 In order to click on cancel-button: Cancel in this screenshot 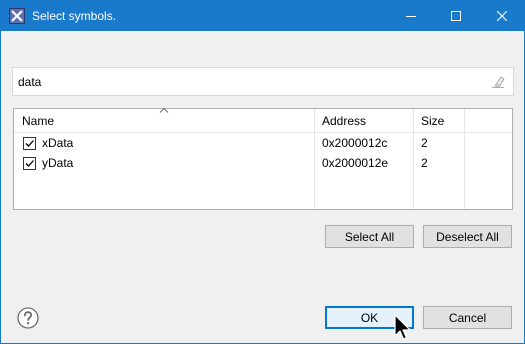, I will do `click(467, 317)`.